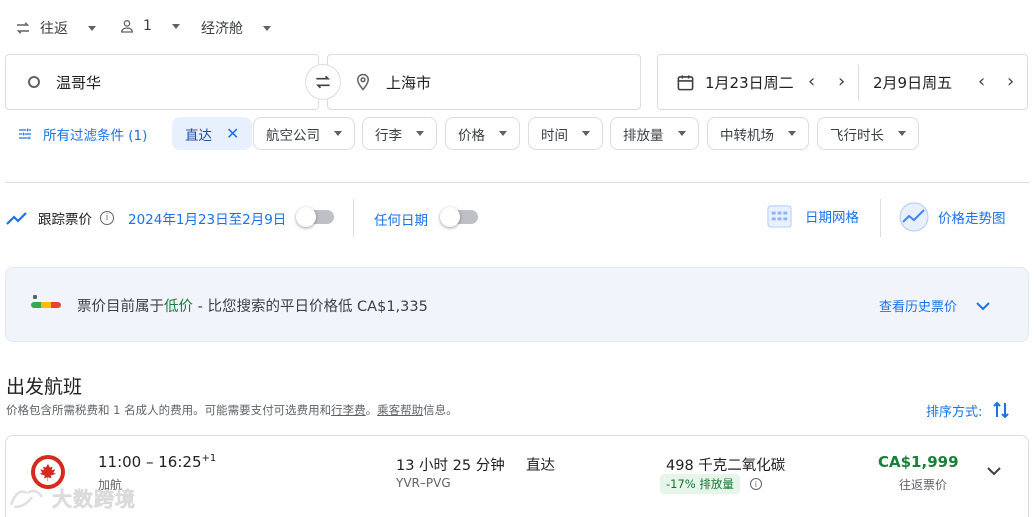 Image resolution: width=1034 pixels, height=517 pixels. Describe the element at coordinates (79, 82) in the screenshot. I see `origin-value: 温哥华` at that location.